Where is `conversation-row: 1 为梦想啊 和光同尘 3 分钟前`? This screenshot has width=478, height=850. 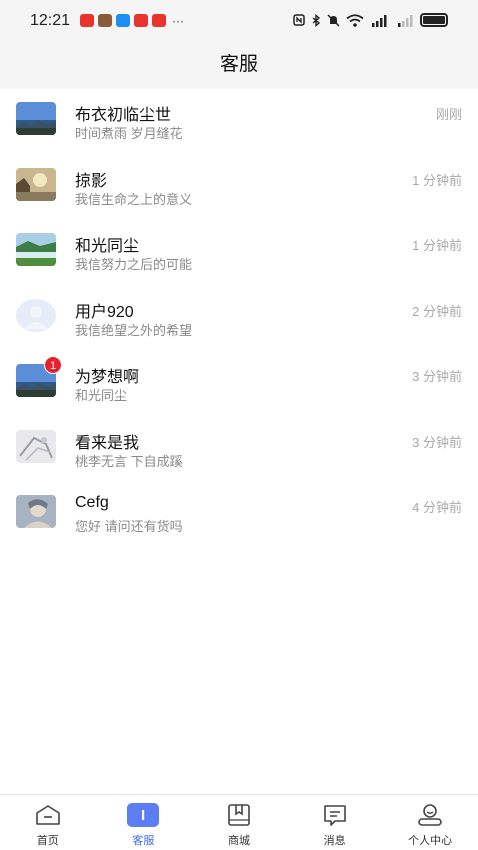 conversation-row: 1 为梦想啊 和光同尘 3 分钟前 is located at coordinates (239, 384).